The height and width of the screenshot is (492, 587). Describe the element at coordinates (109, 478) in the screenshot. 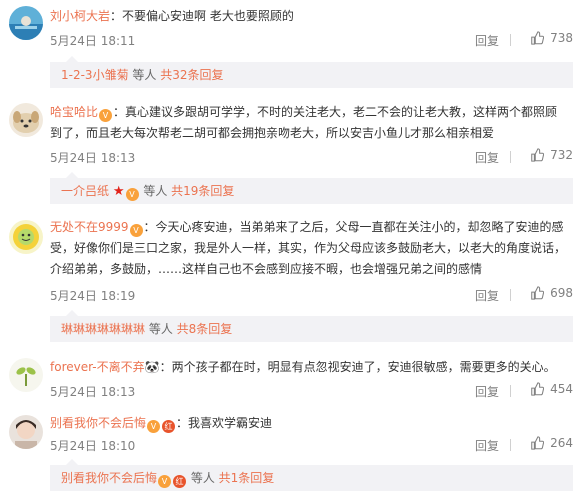

I see `reply-user: 别看我你不会后悔` at that location.